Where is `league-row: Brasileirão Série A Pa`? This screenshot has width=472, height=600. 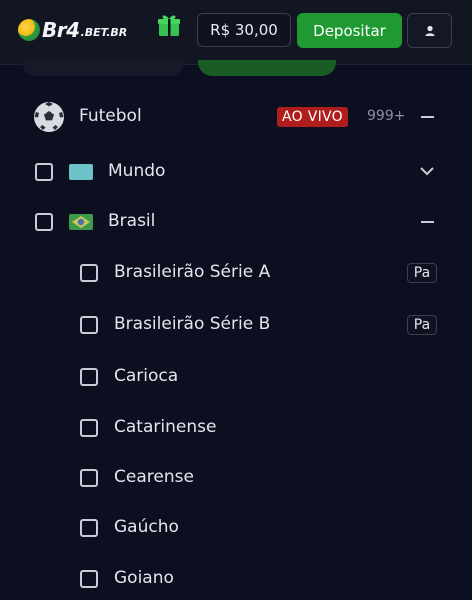 league-row: Brasileirão Série A Pa is located at coordinates (236, 273).